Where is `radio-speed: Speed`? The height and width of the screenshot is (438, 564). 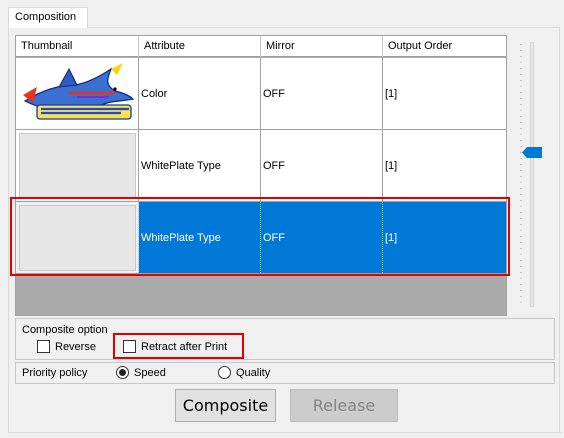
radio-speed: Speed is located at coordinates (141, 372).